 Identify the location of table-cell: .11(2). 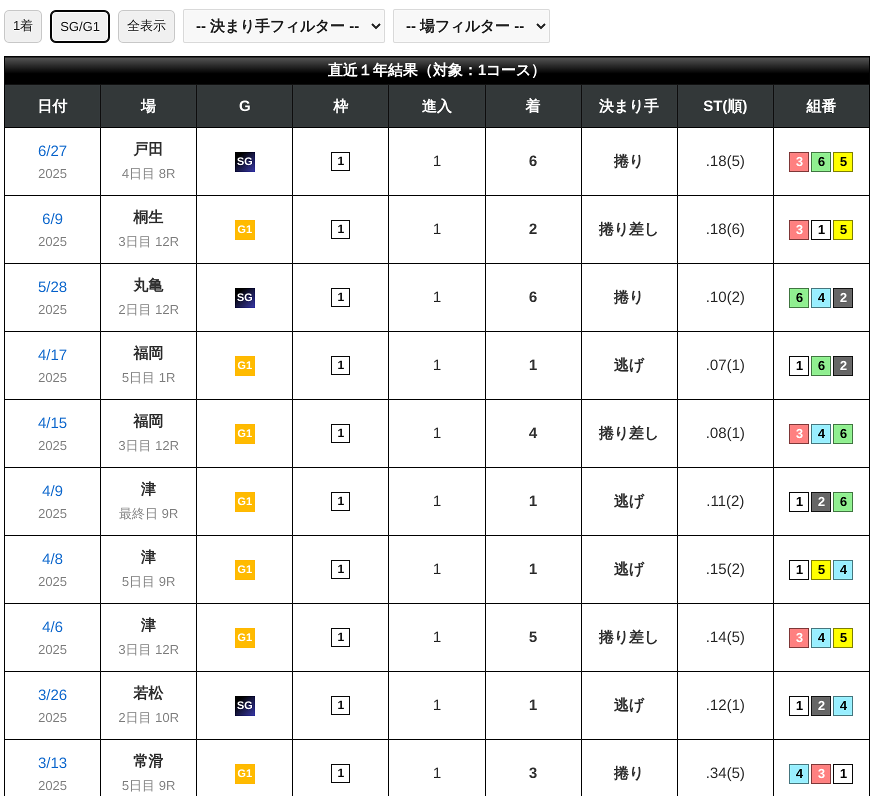
(725, 502).